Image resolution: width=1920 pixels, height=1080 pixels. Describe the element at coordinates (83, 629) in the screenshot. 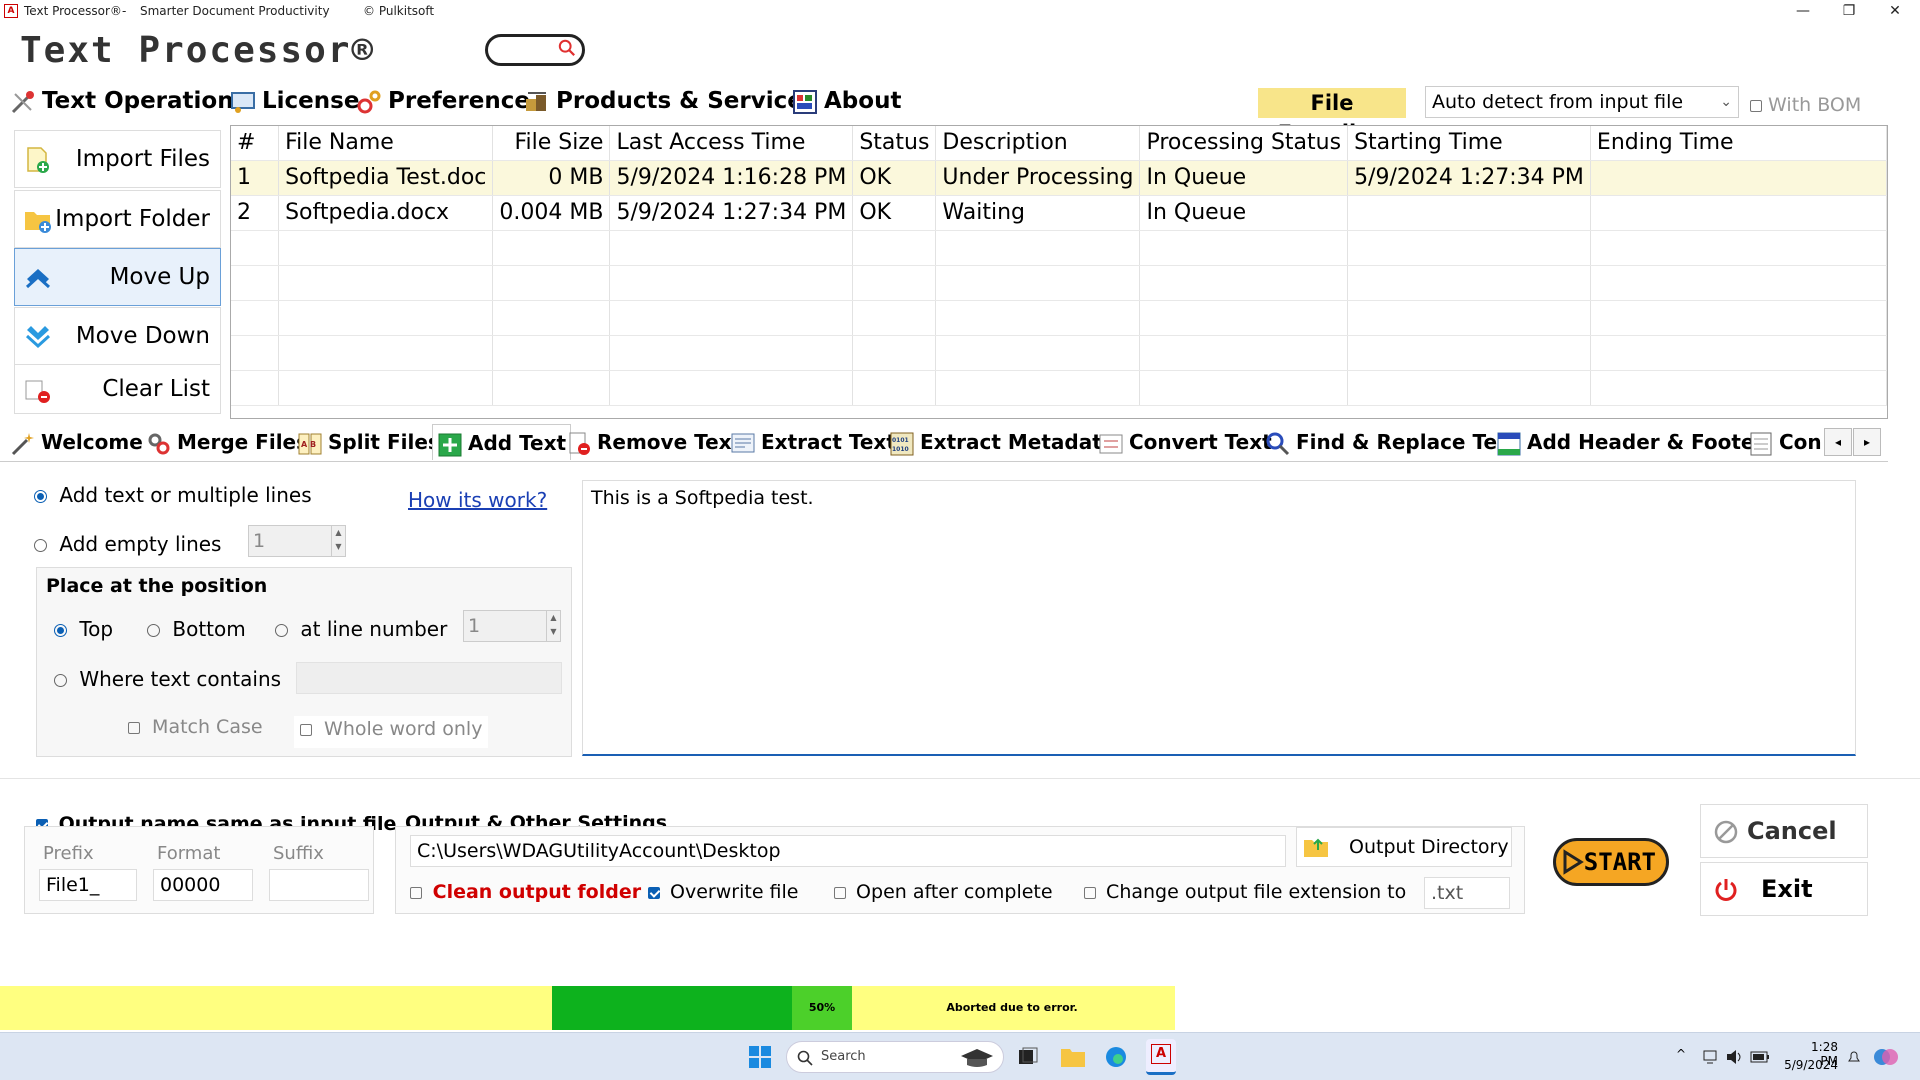

I see `position-top-option: Top` at that location.